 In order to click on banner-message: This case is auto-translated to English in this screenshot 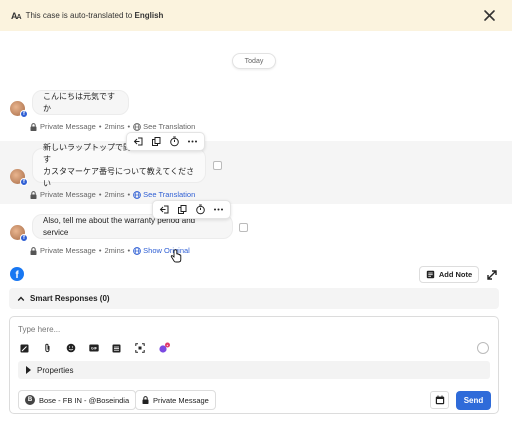, I will do `click(95, 15)`.